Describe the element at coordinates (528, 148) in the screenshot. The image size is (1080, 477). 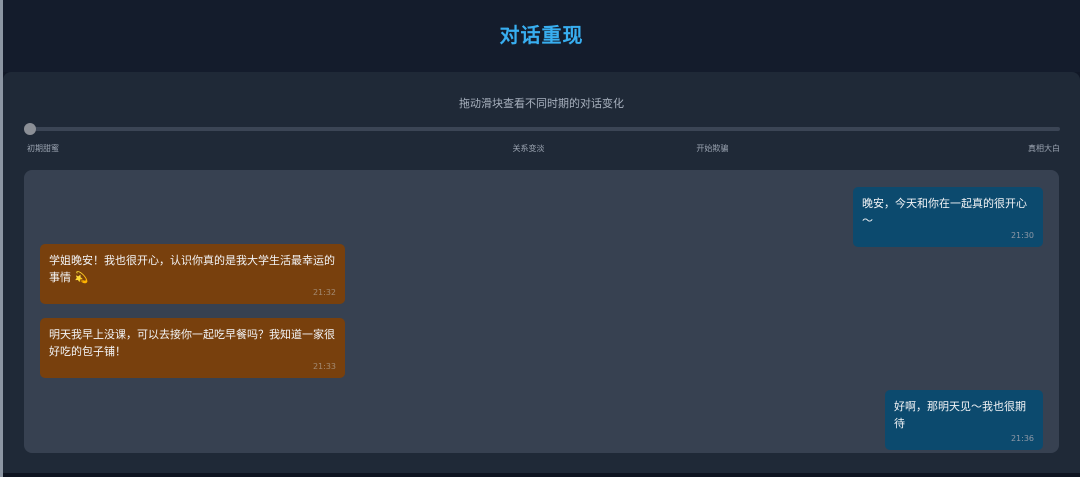
I see `stage-label-cooling: 关系变淡` at that location.